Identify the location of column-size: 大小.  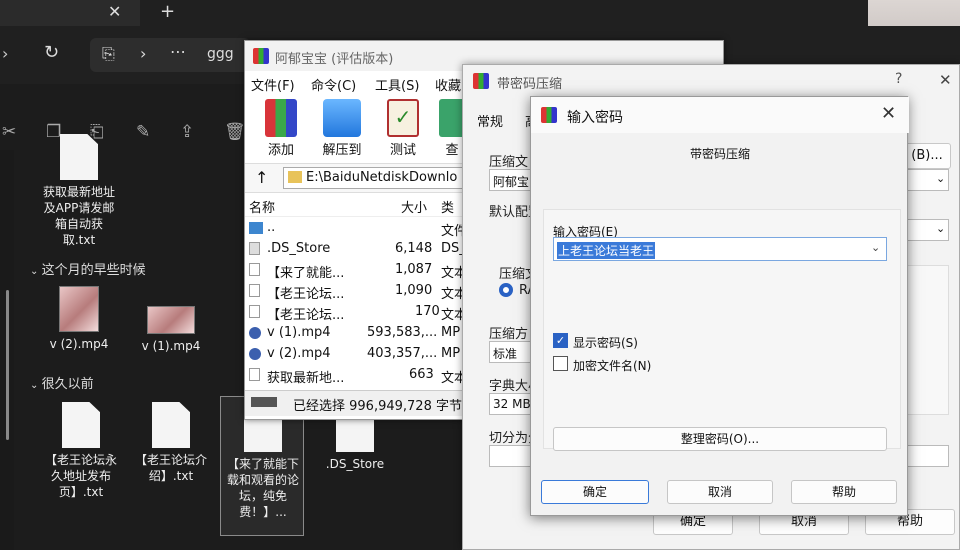
(414, 206).